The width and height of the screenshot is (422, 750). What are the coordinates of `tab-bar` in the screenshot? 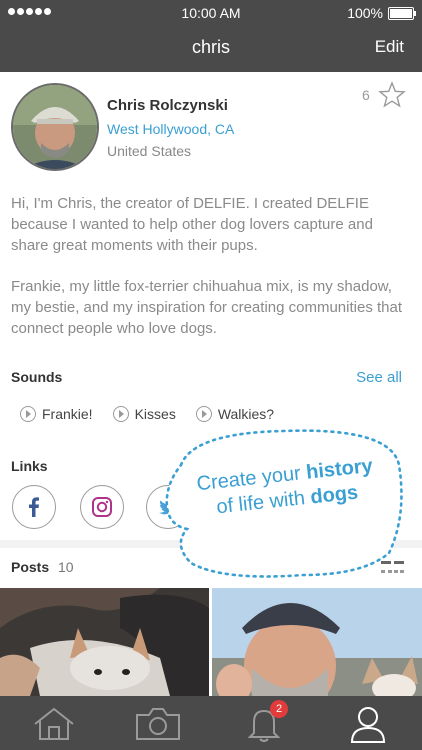 It's located at (211, 723).